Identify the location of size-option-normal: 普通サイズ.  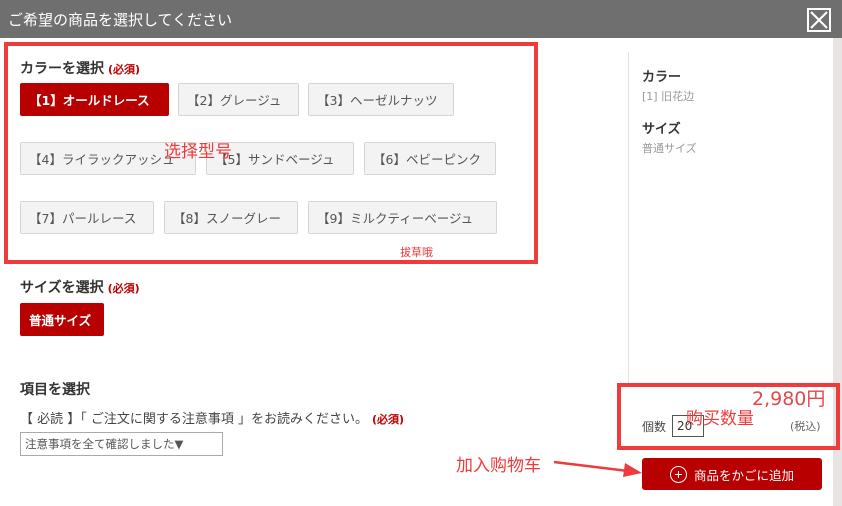
(62, 319).